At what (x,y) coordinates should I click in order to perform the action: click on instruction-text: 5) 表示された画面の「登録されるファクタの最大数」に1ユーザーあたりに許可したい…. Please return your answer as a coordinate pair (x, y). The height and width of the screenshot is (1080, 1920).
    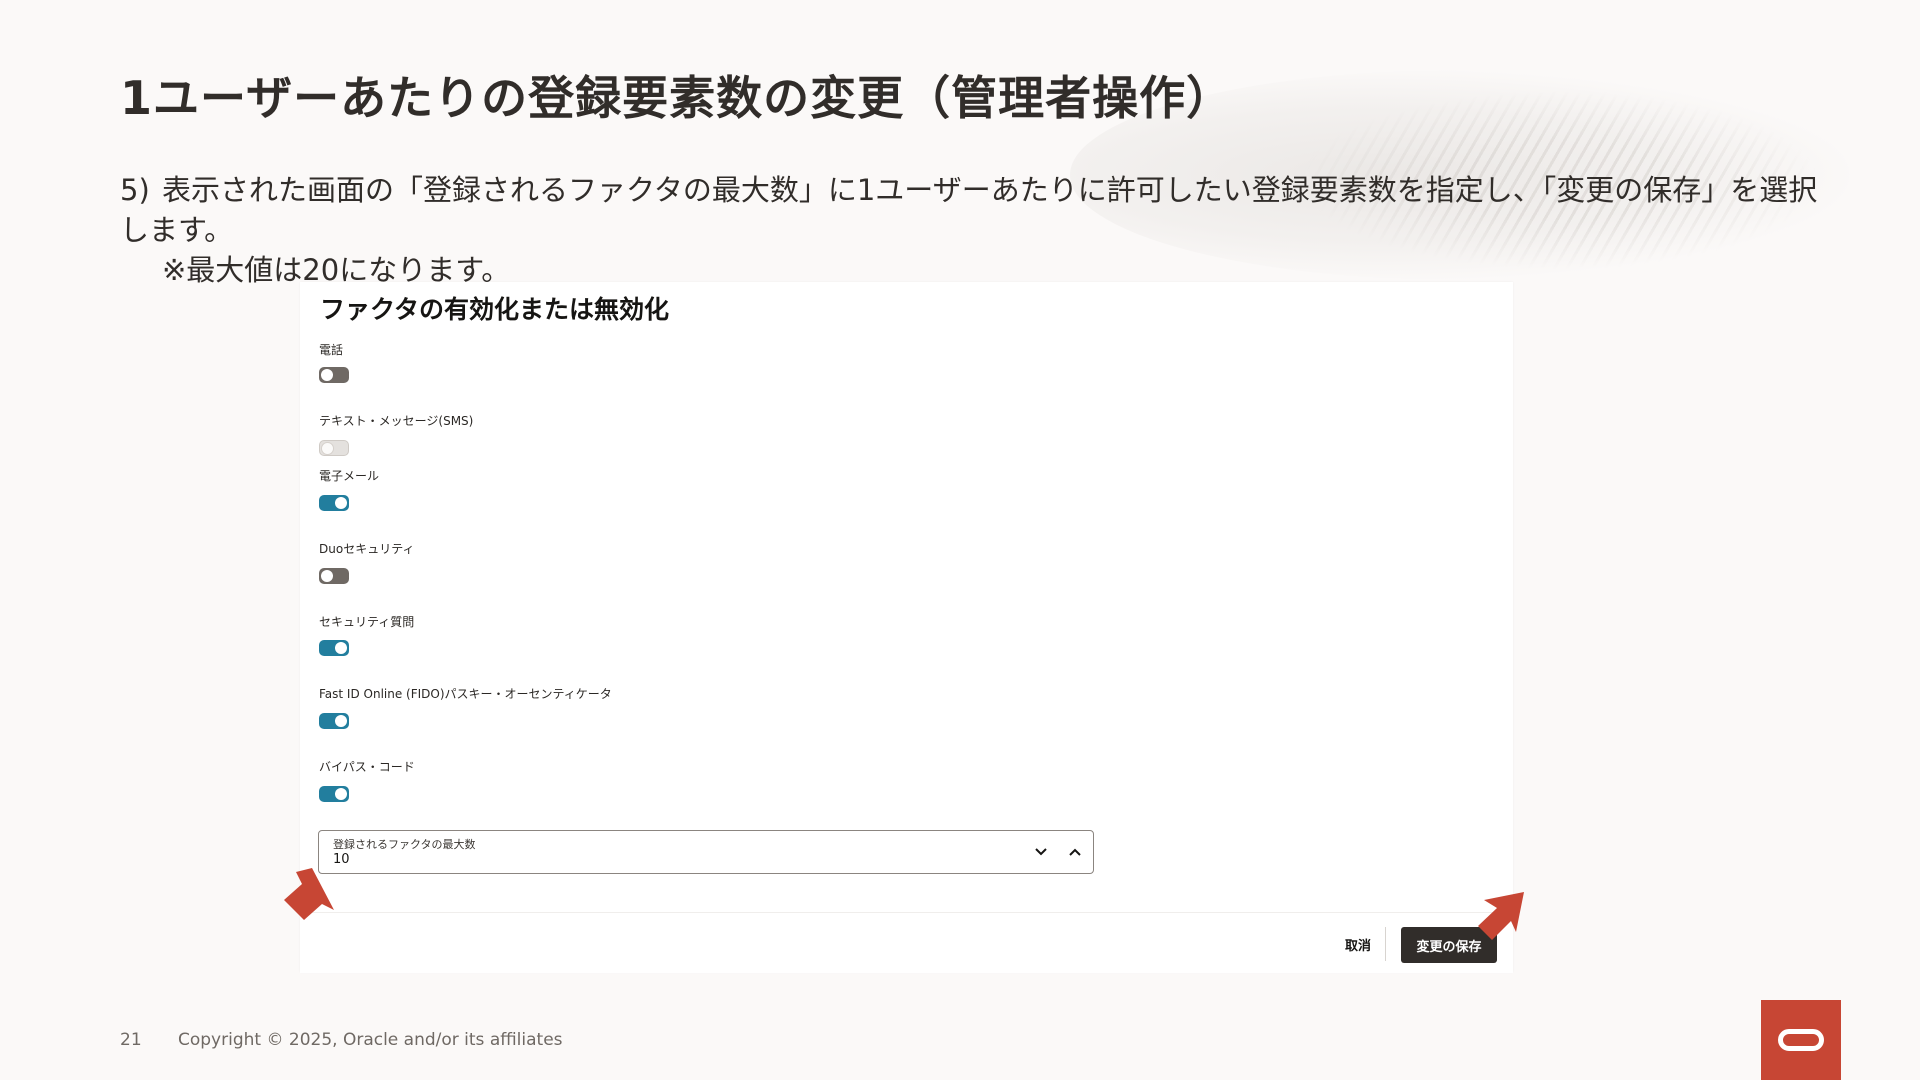
    Looking at the image, I should click on (980, 230).